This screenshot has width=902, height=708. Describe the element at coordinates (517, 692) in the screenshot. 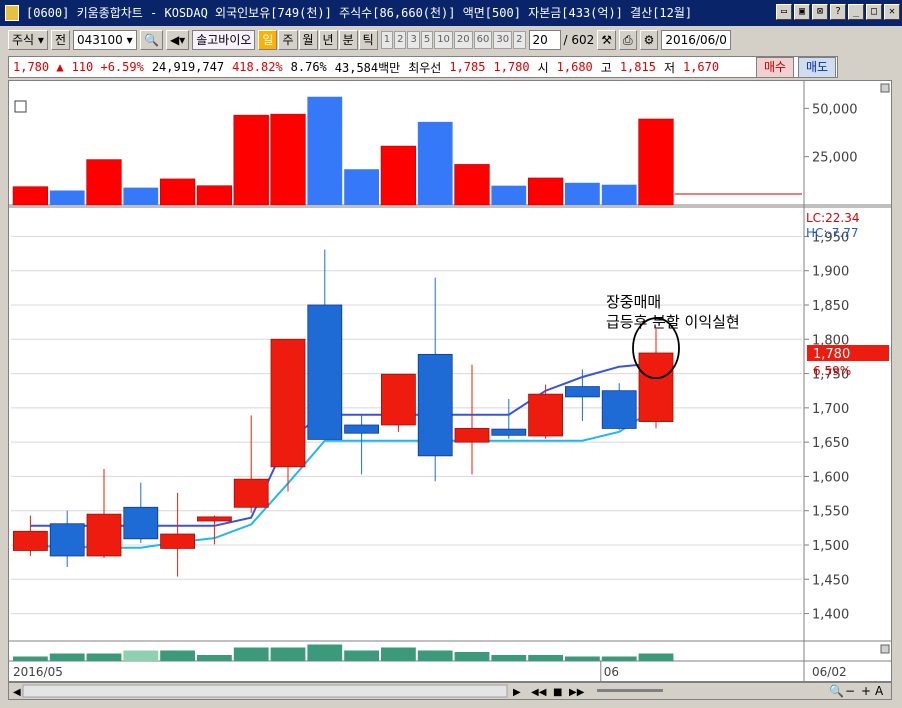

I see `scroll-right-icon: ▶` at that location.